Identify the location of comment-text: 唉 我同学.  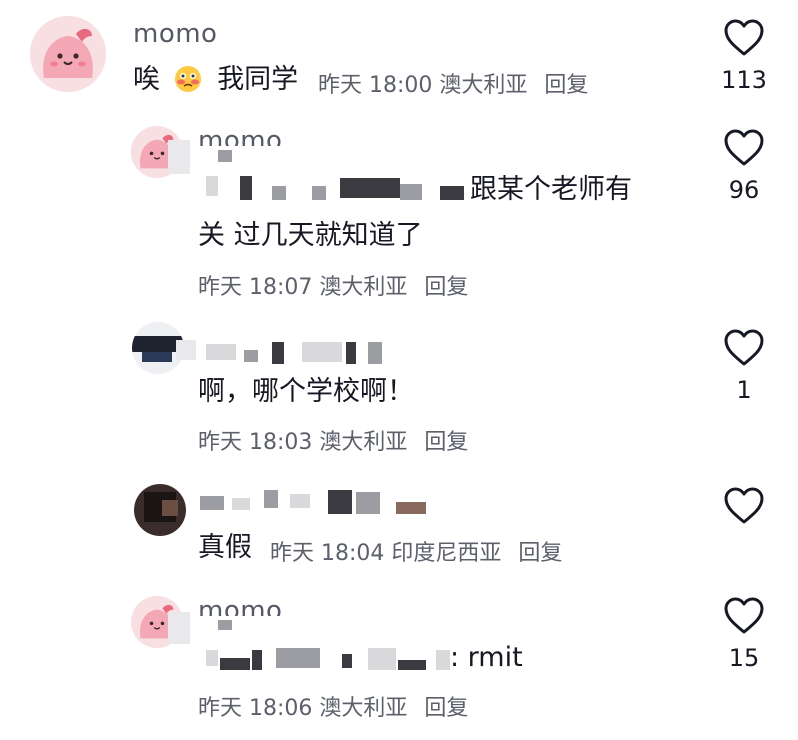
(215, 80).